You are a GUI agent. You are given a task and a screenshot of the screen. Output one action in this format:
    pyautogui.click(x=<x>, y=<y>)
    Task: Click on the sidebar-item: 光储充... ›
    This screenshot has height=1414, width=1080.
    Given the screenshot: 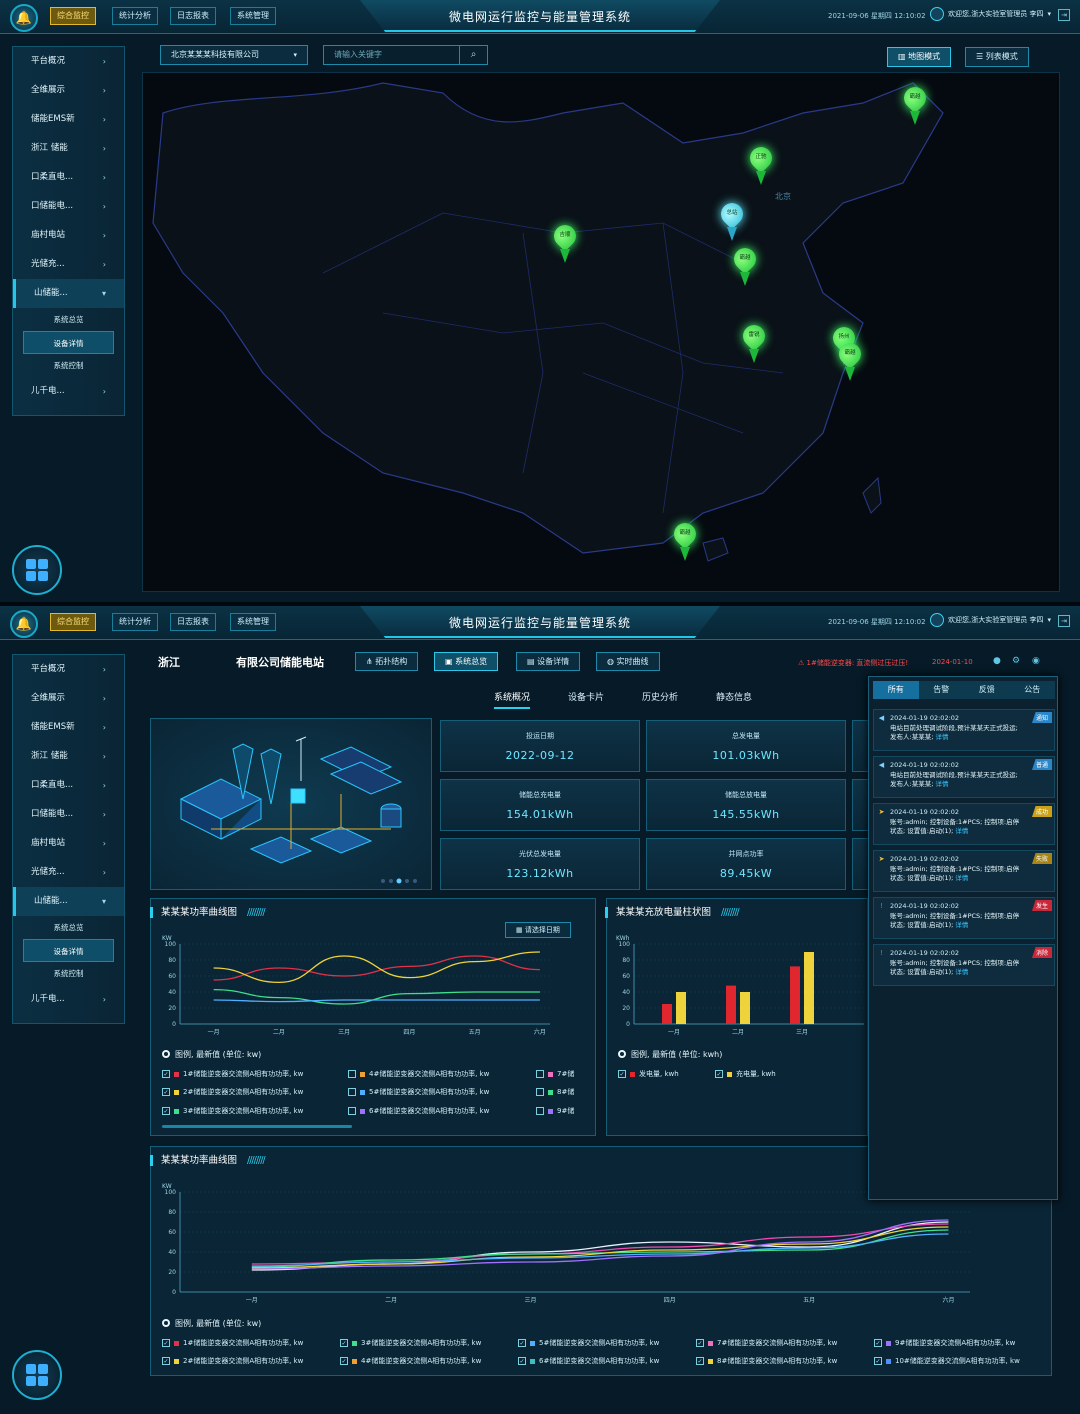 What is the action you would take?
    pyautogui.click(x=68, y=264)
    